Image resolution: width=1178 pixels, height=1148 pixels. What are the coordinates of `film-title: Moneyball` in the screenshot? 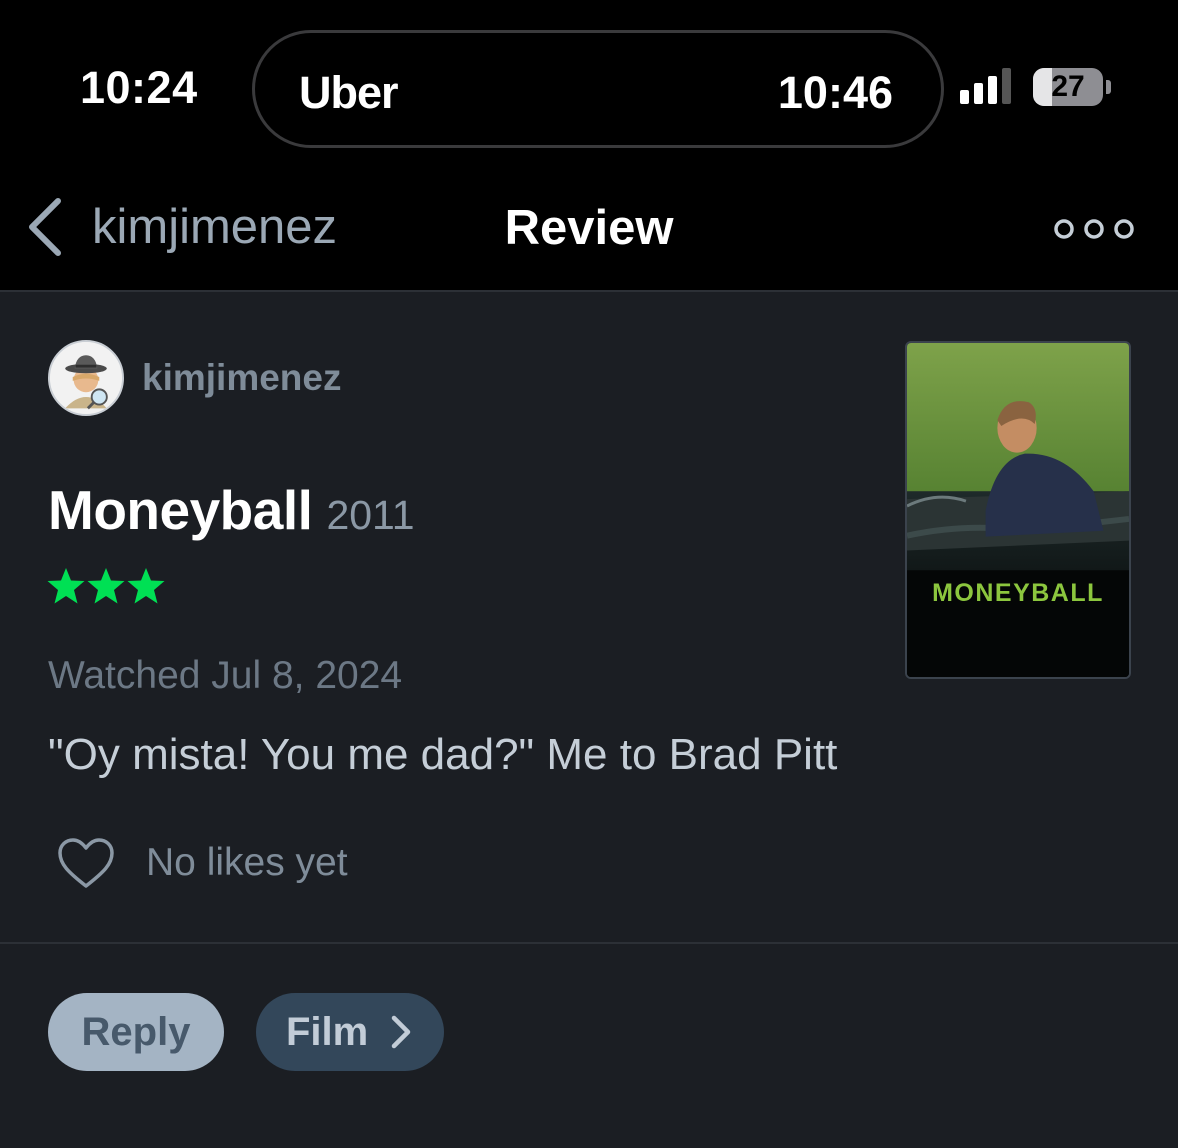 It's located at (180, 510).